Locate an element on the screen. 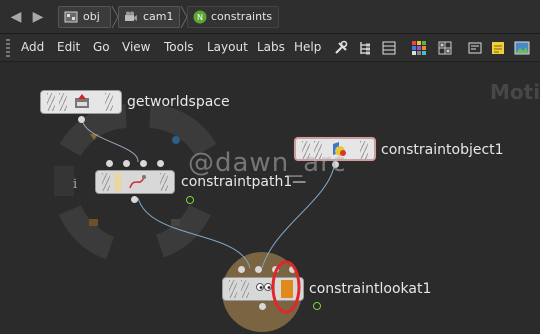 This screenshot has width=540, height=334. lock-flag-icon is located at coordinates (93, 222).